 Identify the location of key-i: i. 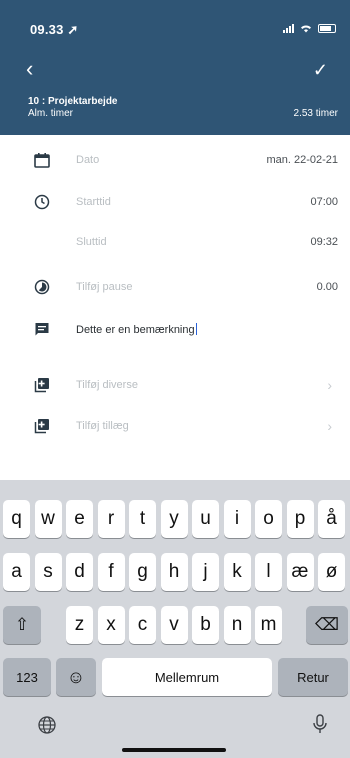
(237, 519).